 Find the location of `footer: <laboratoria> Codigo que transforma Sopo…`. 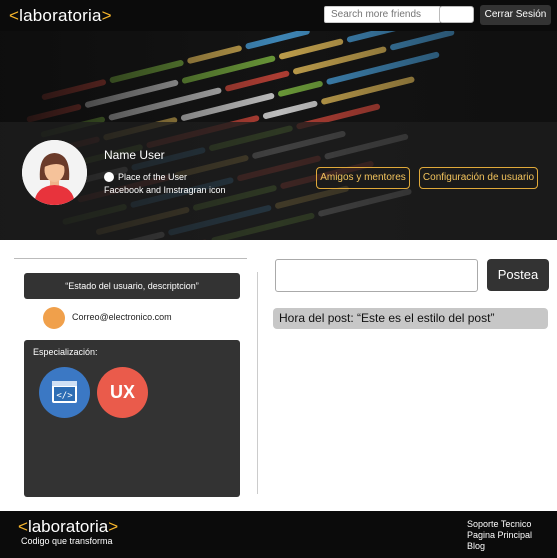

footer: <laboratoria> Codigo que transforma Sopo… is located at coordinates (278, 534).